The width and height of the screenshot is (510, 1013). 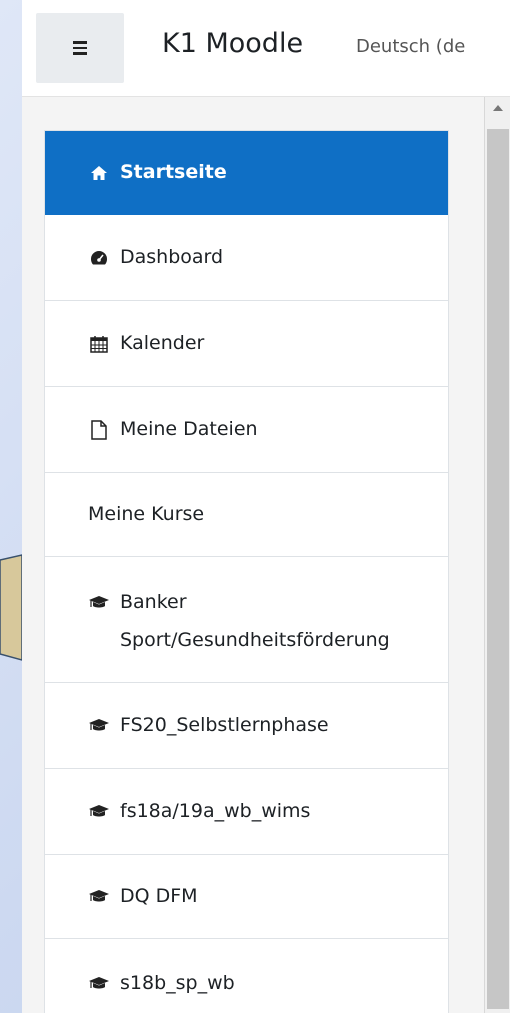 I want to click on nav-item-label: DQ DFM, so click(x=159, y=895).